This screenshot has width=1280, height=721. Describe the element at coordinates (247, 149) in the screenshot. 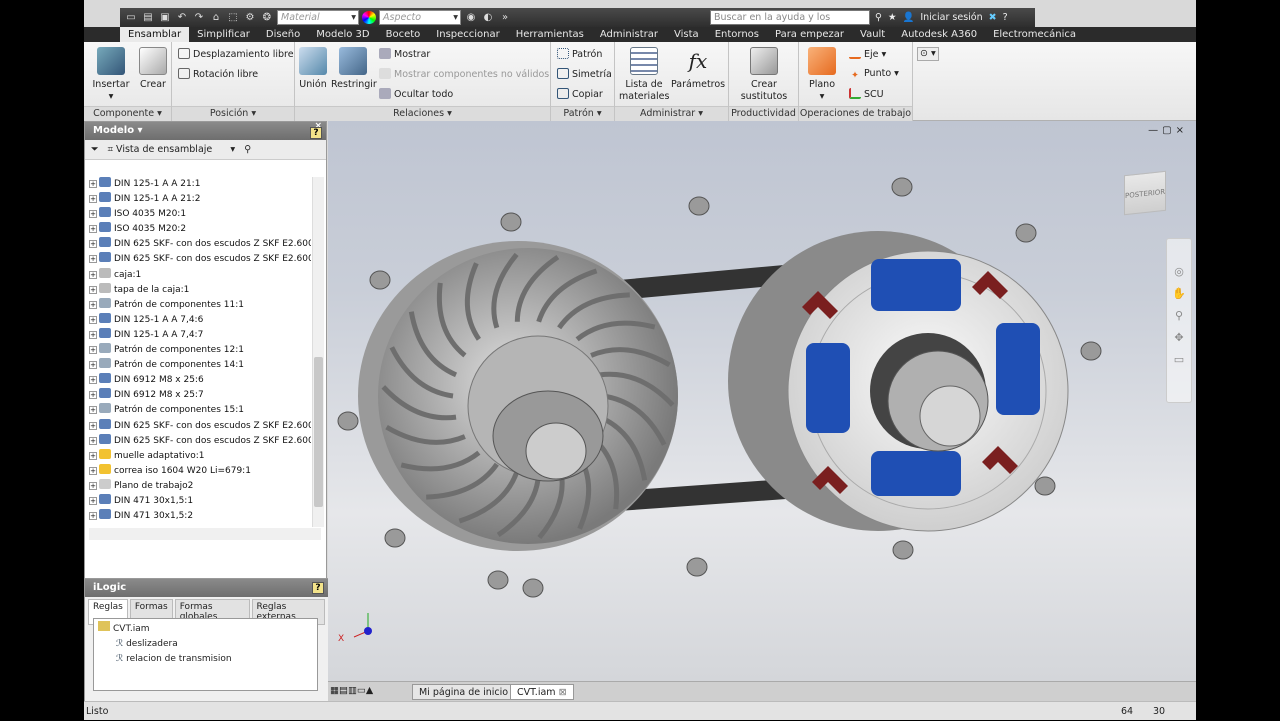

I see `find-icon: ⚲` at that location.